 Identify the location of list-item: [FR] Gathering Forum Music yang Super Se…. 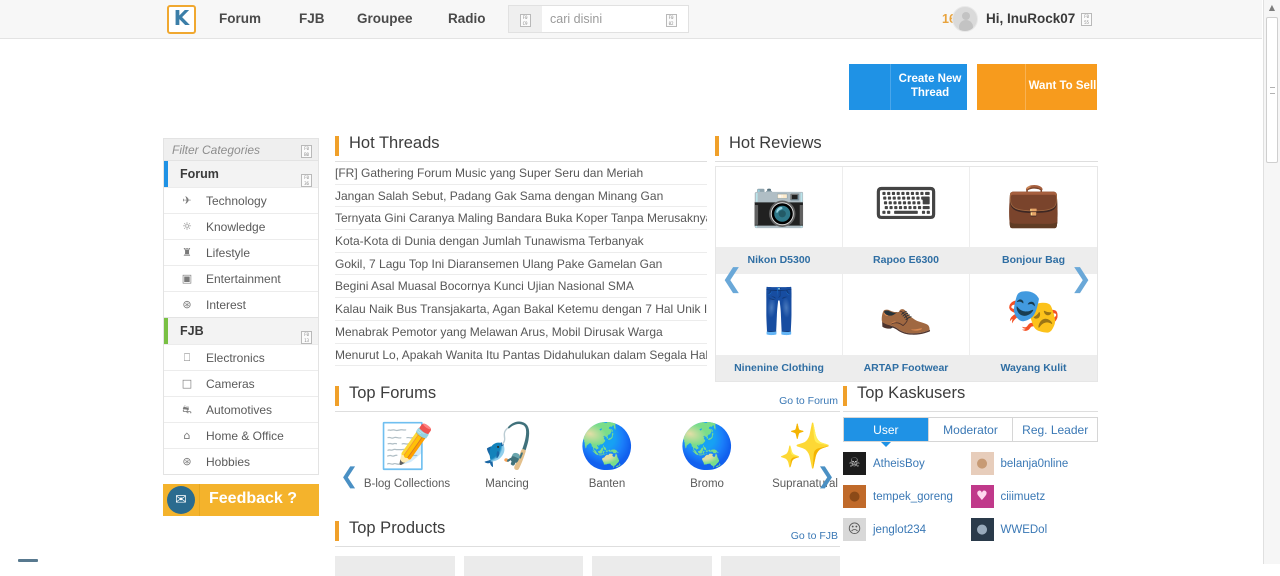
(521, 173).